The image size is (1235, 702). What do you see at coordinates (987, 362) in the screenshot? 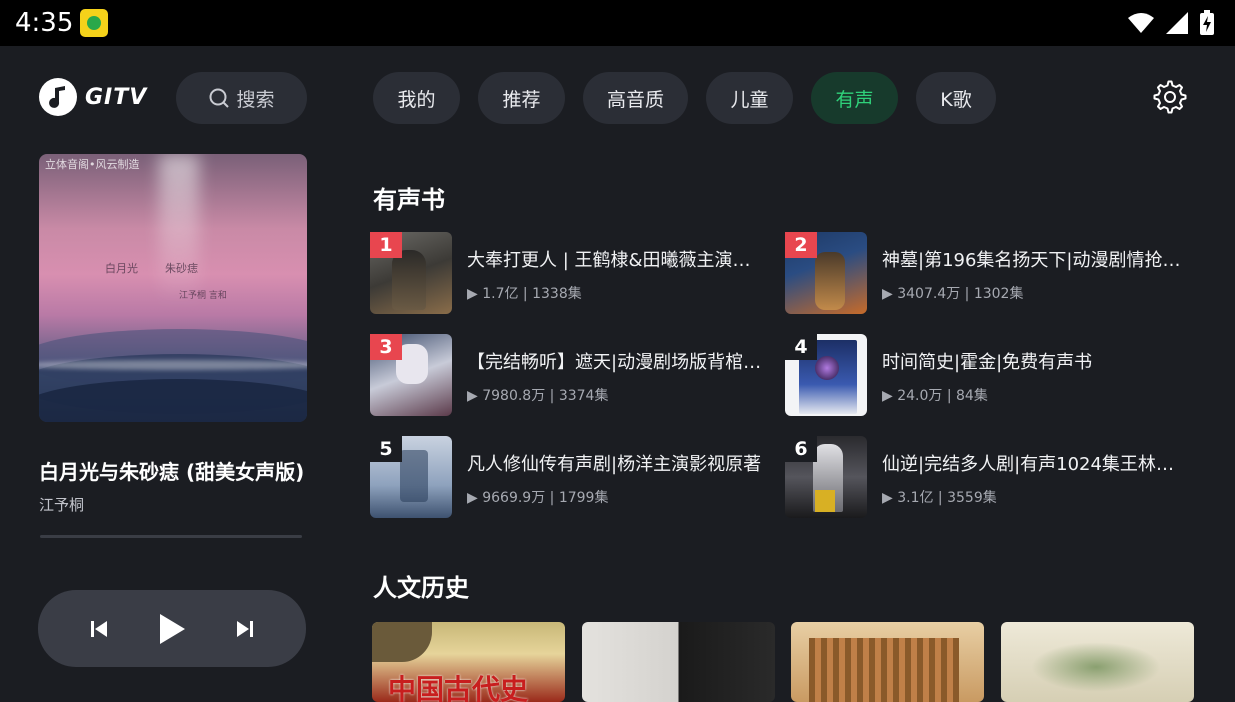
I see `audiobook-title: 时间简史|霍金|免费有声书` at bounding box center [987, 362].